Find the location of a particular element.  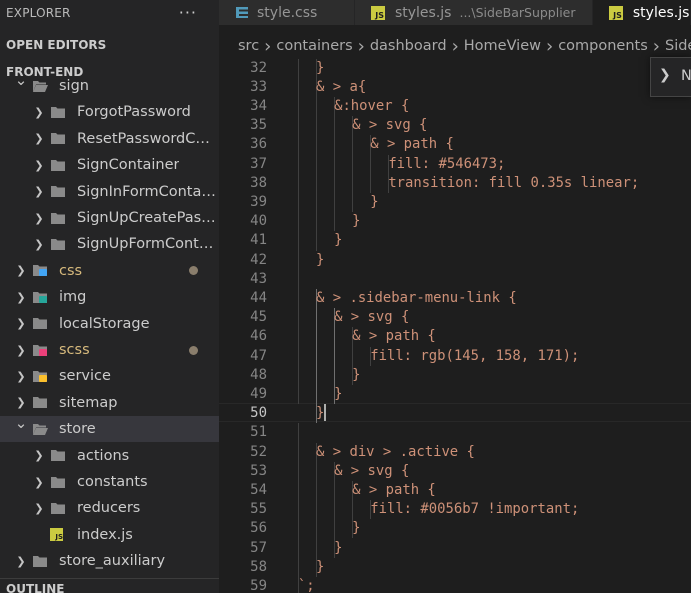

tree-item-label: sign is located at coordinates (74, 86).